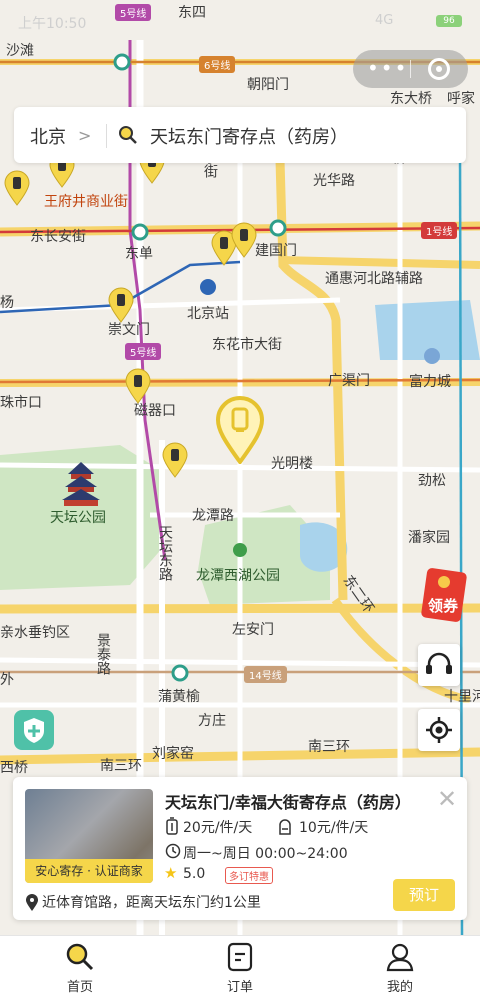  Describe the element at coordinates (173, 851) in the screenshot. I see `clock-icon` at that location.